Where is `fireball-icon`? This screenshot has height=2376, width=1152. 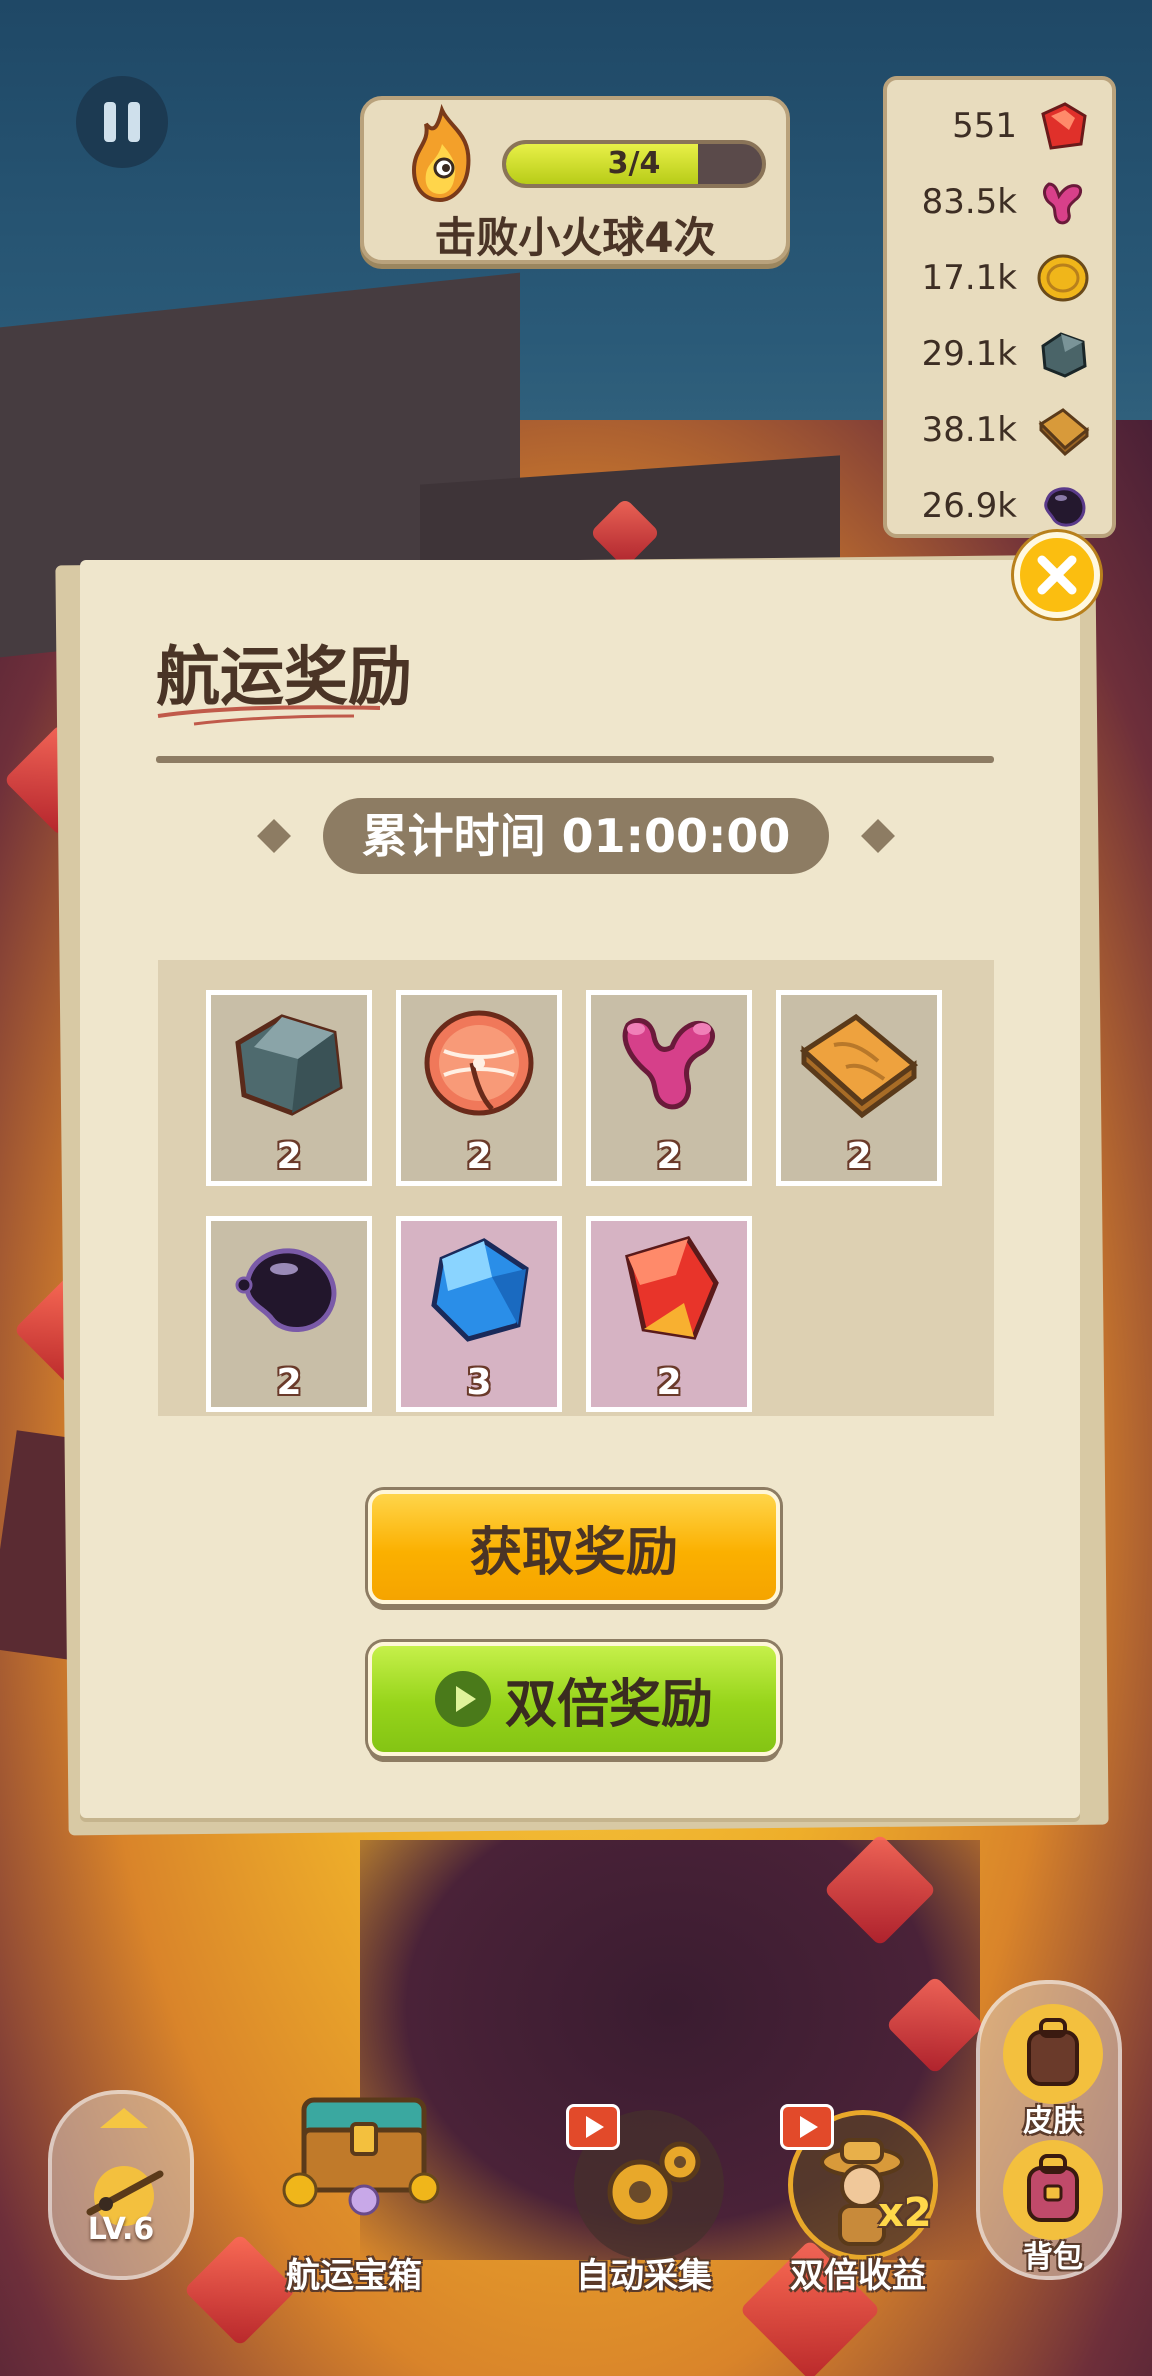 fireball-icon is located at coordinates (441, 153).